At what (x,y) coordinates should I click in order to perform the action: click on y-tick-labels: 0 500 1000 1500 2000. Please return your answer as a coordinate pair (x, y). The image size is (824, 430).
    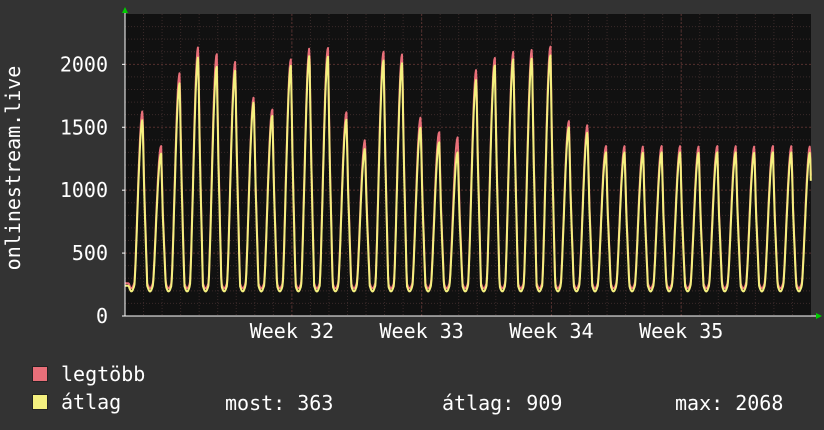
    Looking at the image, I should click on (84, 190).